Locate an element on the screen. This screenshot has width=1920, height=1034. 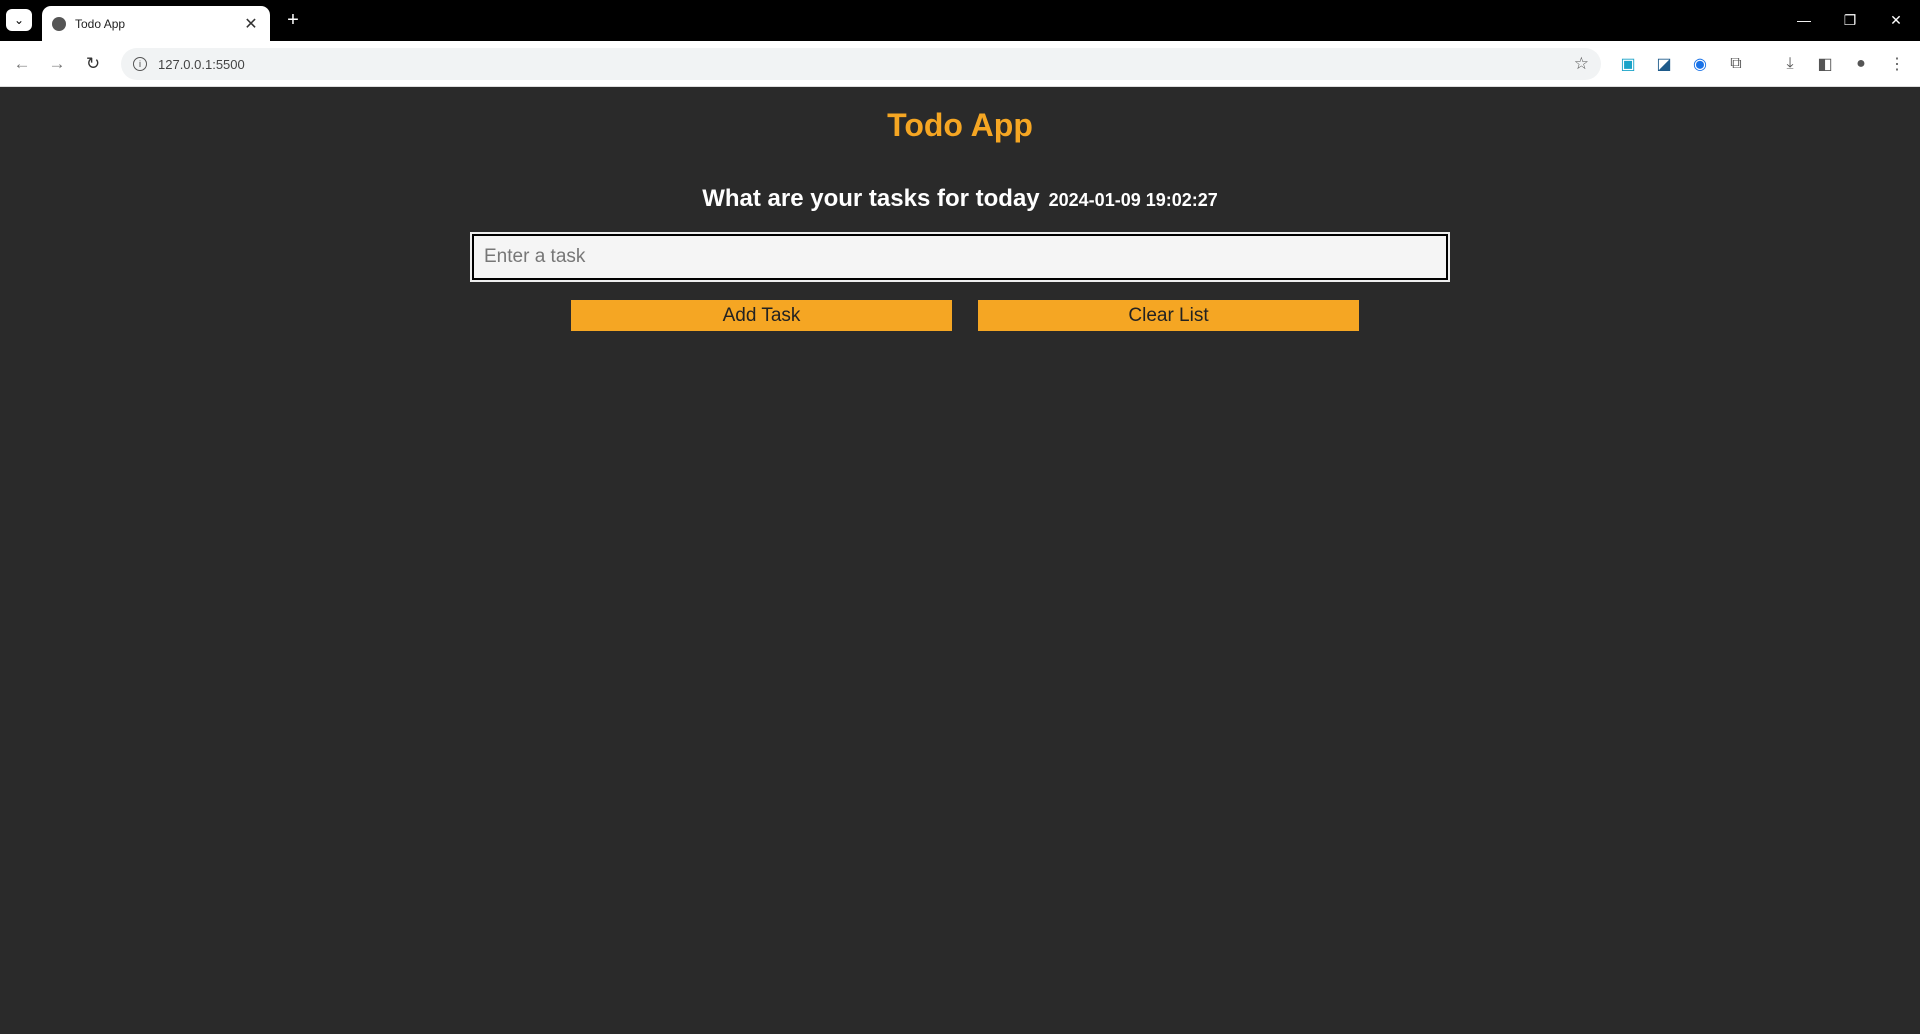
new-tab-icon: + is located at coordinates (293, 20).